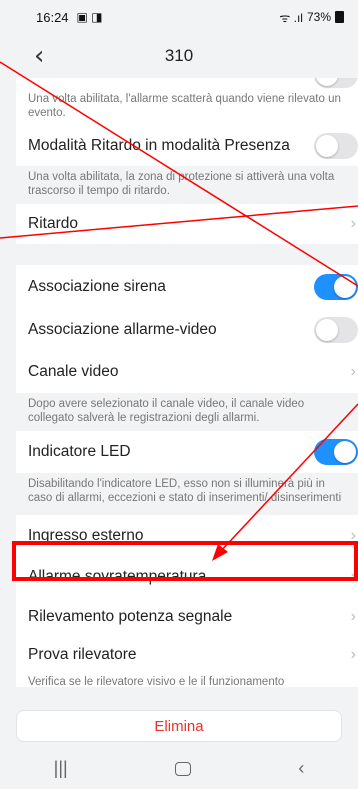  I want to click on system-back-button: ‹, so click(301, 768).